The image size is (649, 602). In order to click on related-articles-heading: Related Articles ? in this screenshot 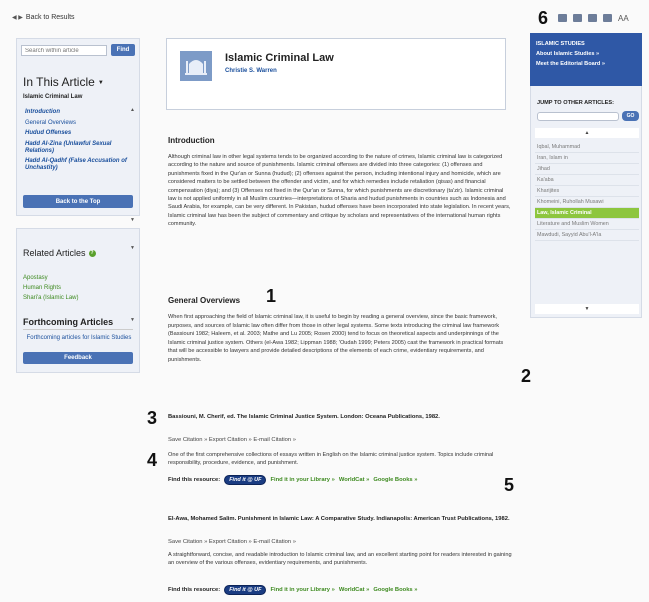, I will do `click(59, 253)`.